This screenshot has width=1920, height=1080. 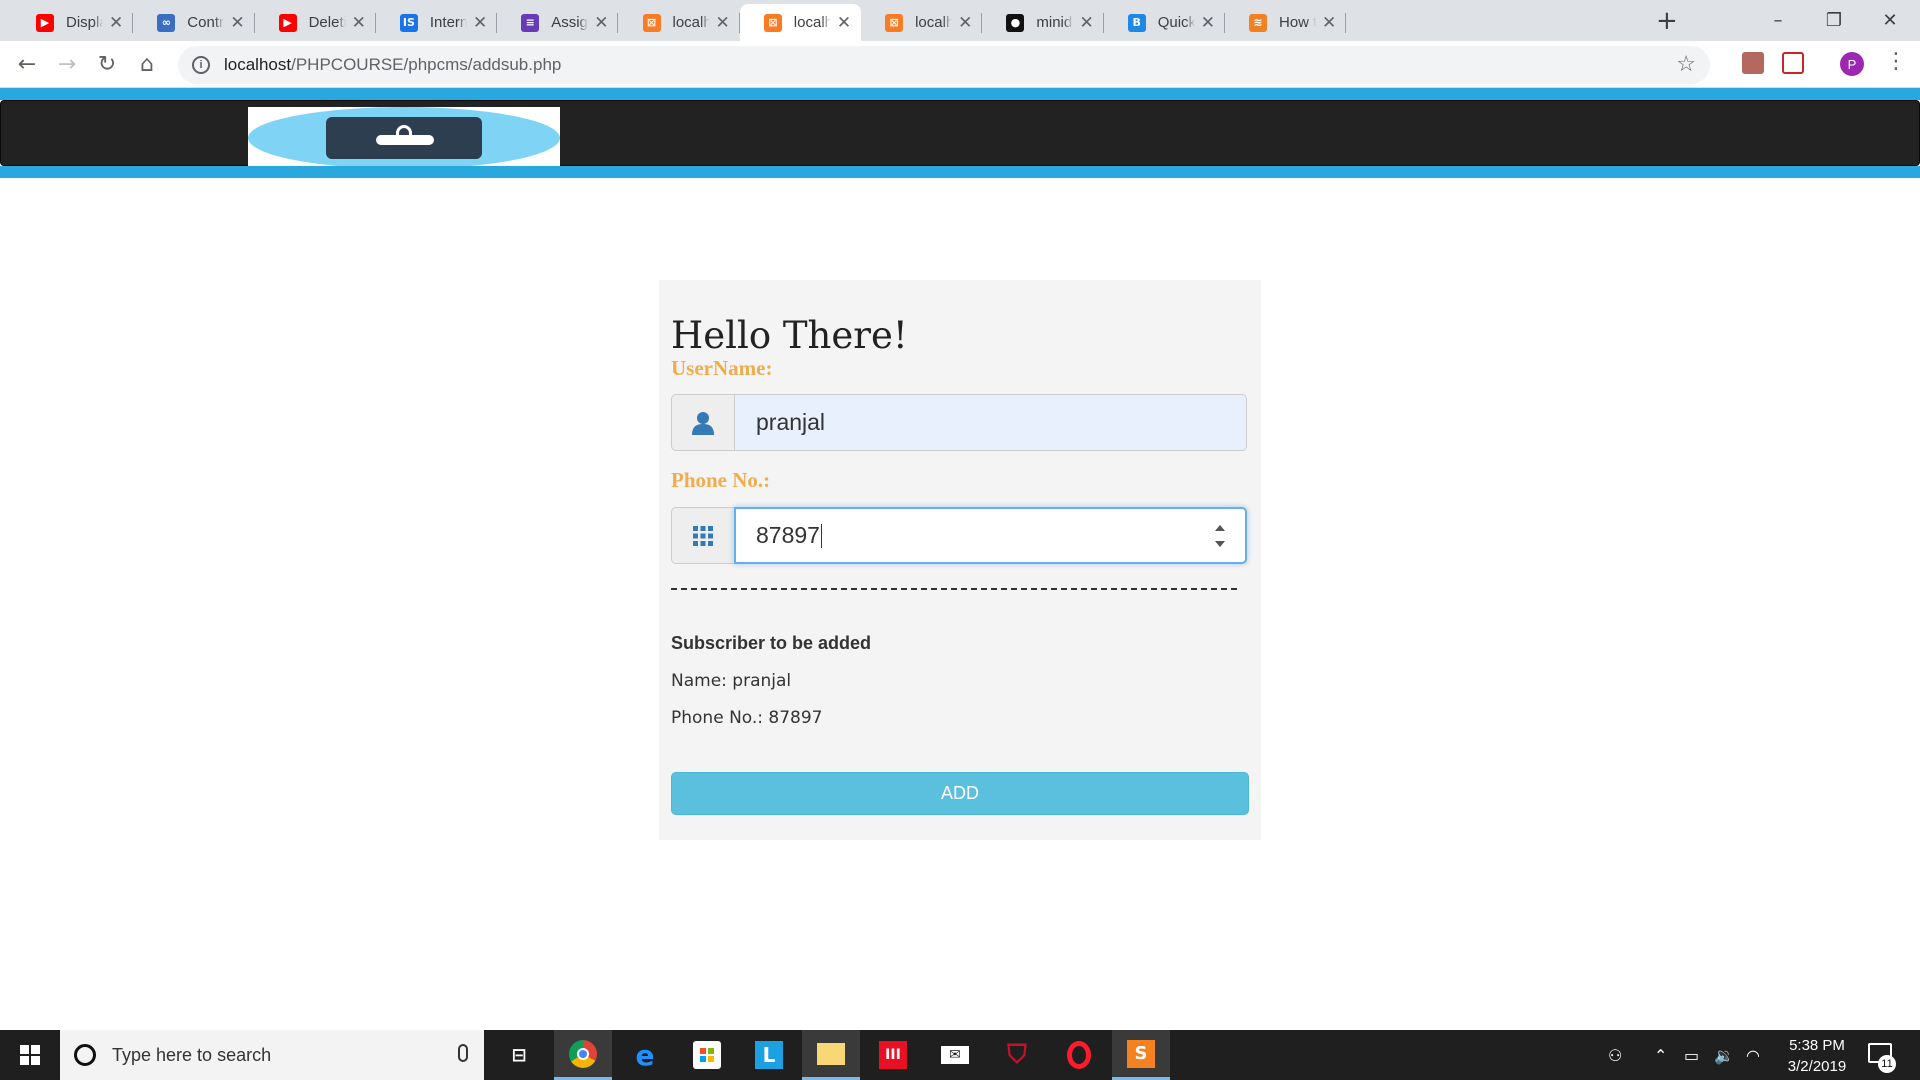 What do you see at coordinates (1286, 22) in the screenshot?
I see `browser-tab: ≋ How to up ✕` at bounding box center [1286, 22].